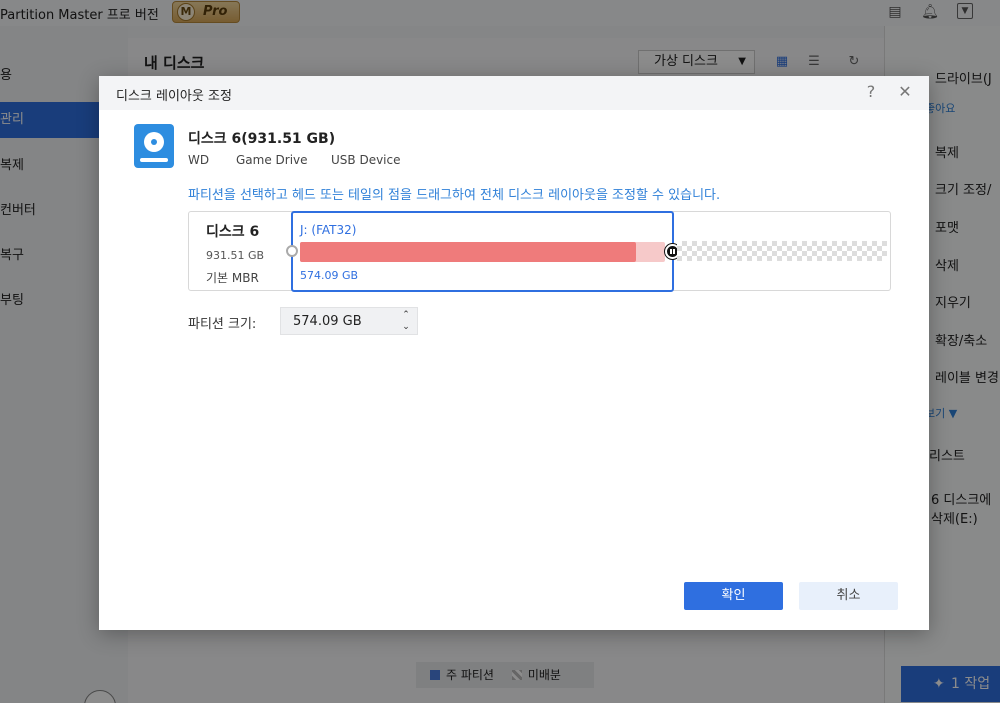 The width and height of the screenshot is (1000, 703). I want to click on close-icon: ✕, so click(905, 92).